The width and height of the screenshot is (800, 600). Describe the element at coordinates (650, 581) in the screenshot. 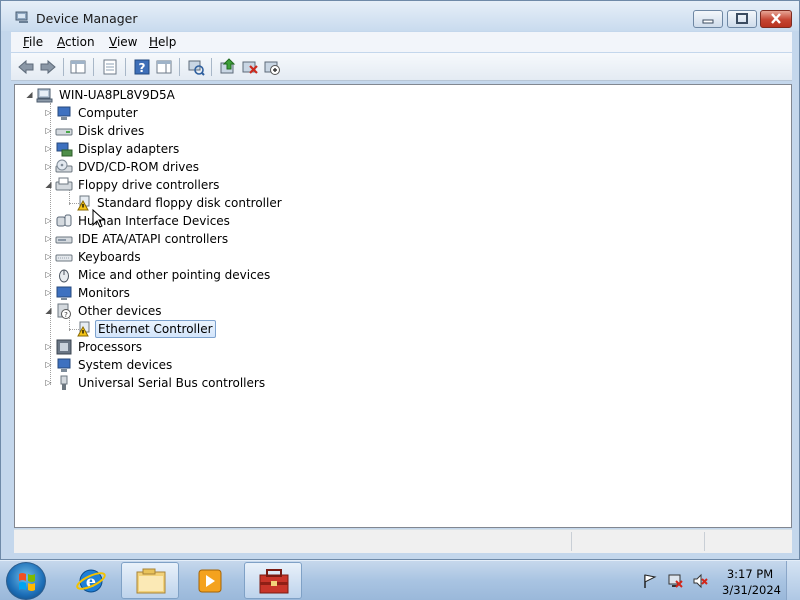

I see `action-center-flag-icon` at that location.